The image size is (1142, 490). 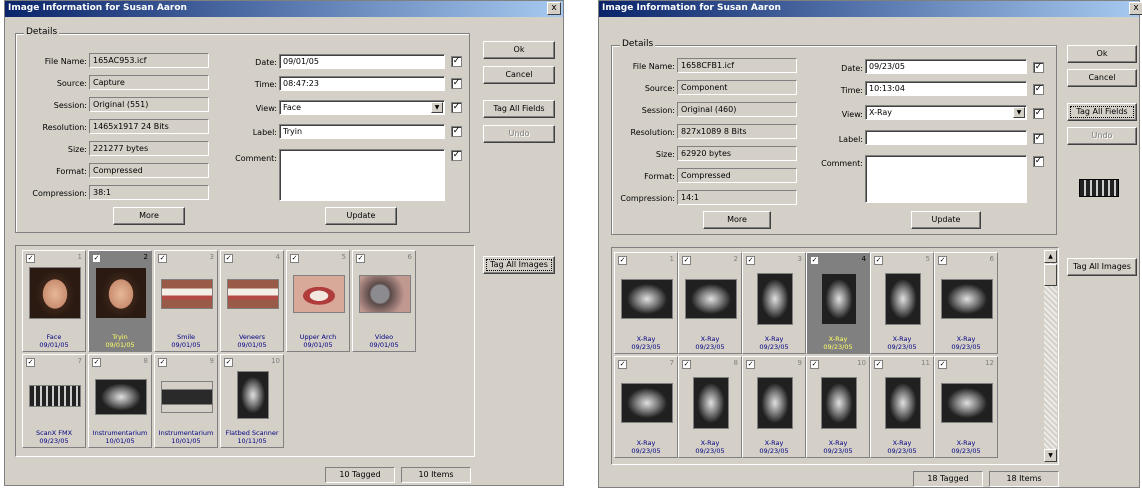 What do you see at coordinates (774, 303) in the screenshot?
I see `thumbnail-3: ✓ 3 X-Ray 09/23/05` at bounding box center [774, 303].